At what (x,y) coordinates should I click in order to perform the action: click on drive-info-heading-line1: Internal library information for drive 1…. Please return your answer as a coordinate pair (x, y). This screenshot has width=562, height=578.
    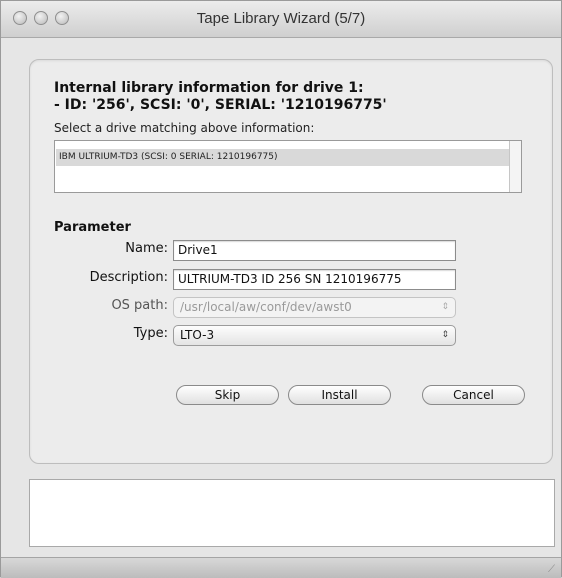
    Looking at the image, I should click on (209, 88).